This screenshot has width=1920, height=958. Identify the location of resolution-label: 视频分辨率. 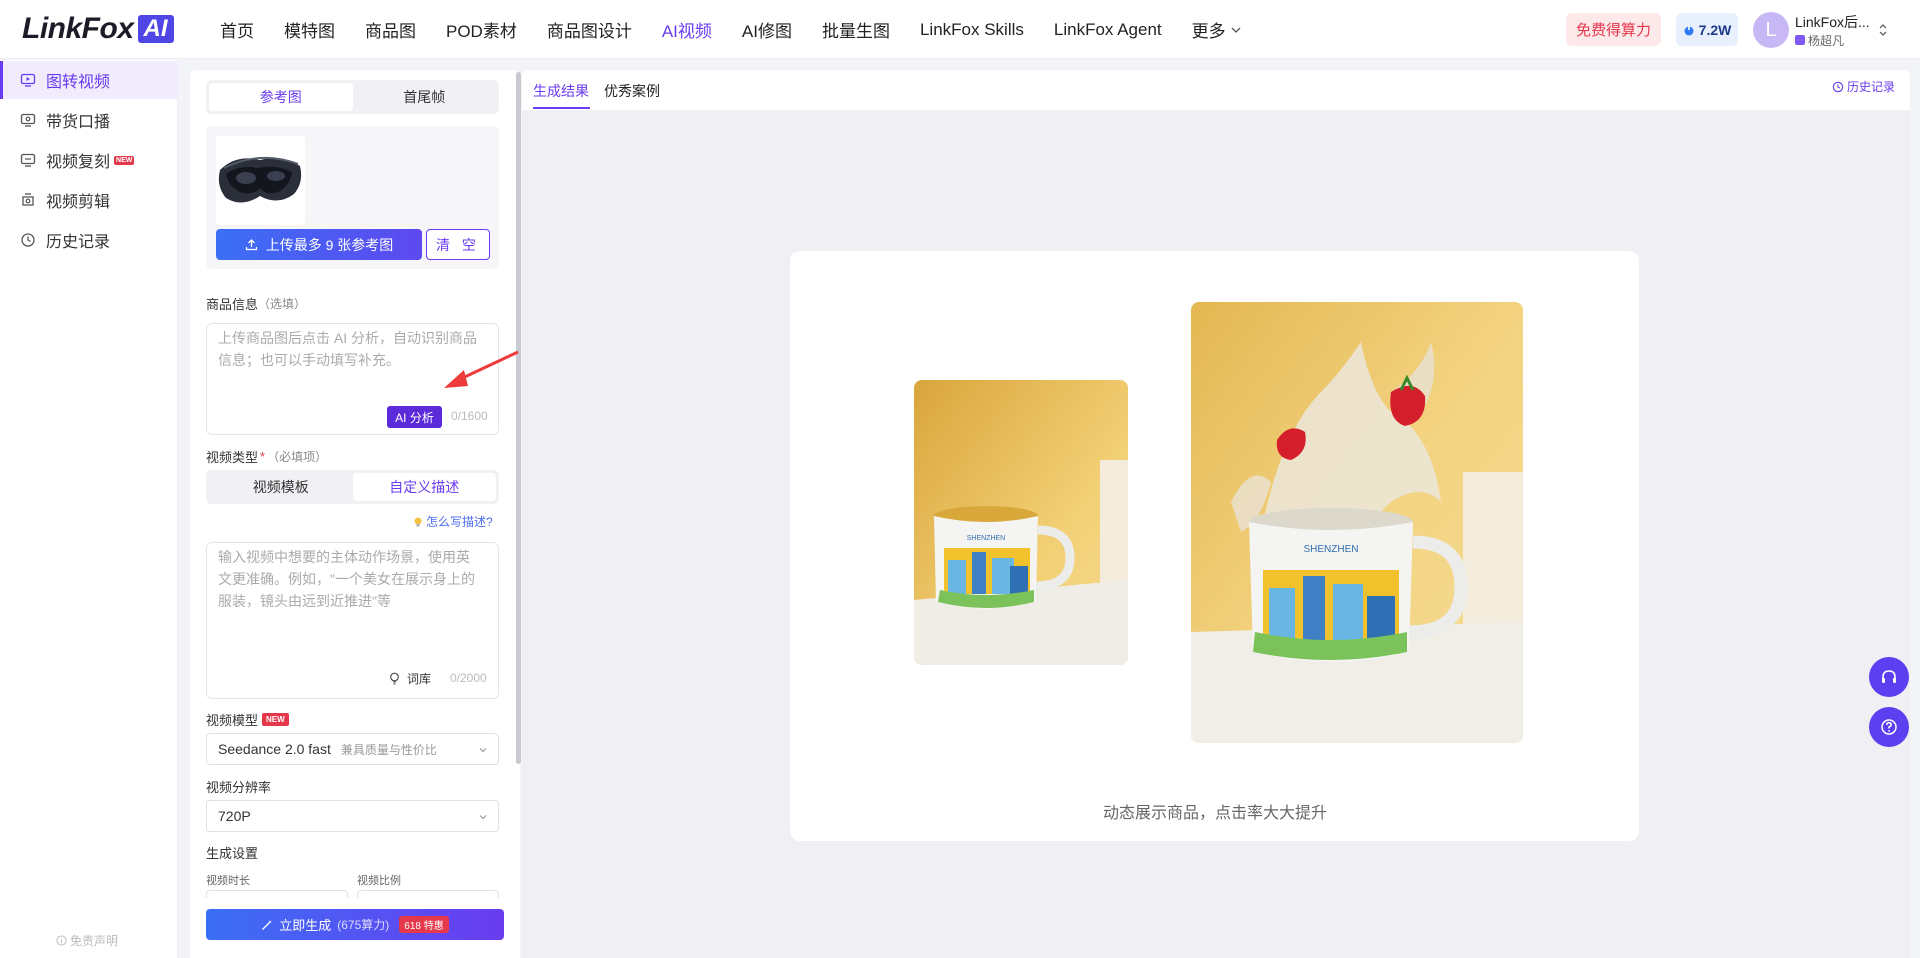
(239, 787).